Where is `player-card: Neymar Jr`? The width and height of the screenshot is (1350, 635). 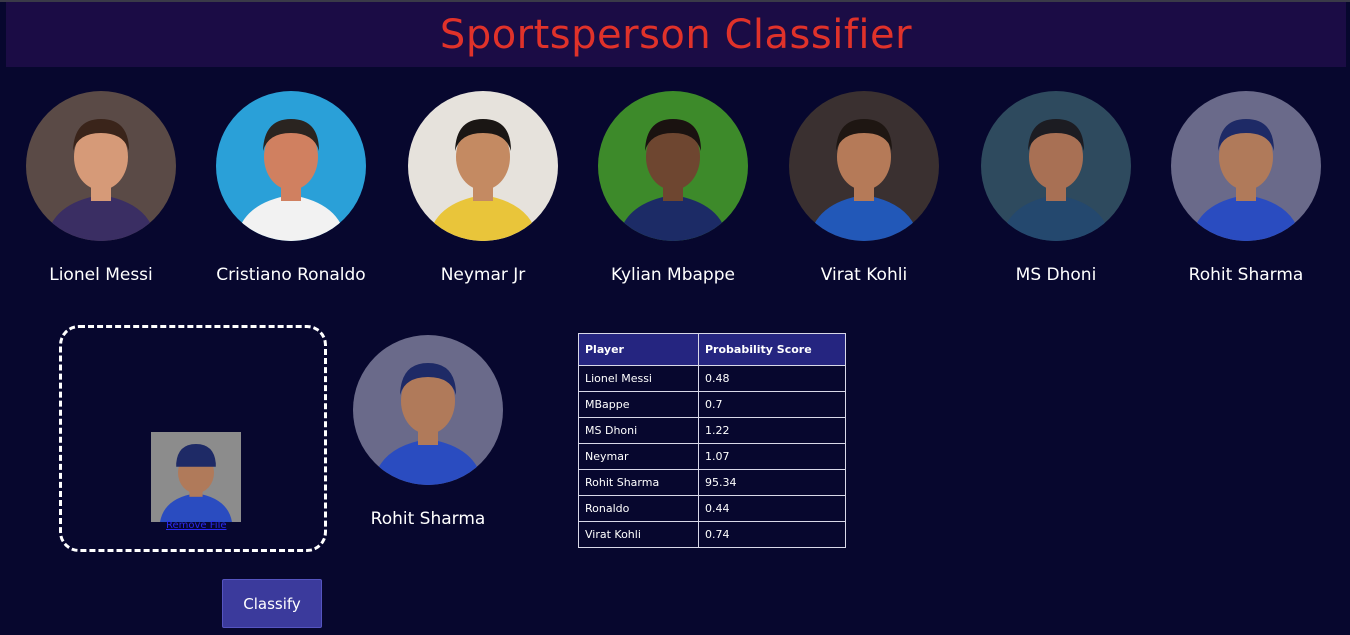 player-card: Neymar Jr is located at coordinates (483, 191).